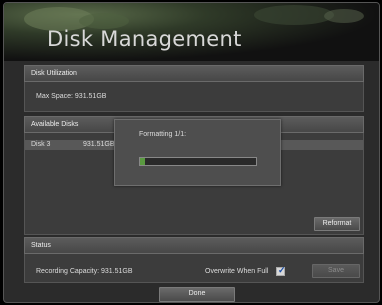 This screenshot has height=305, width=382. Describe the element at coordinates (197, 152) in the screenshot. I see `formatting-dialog: Formatting 1/1:` at that location.